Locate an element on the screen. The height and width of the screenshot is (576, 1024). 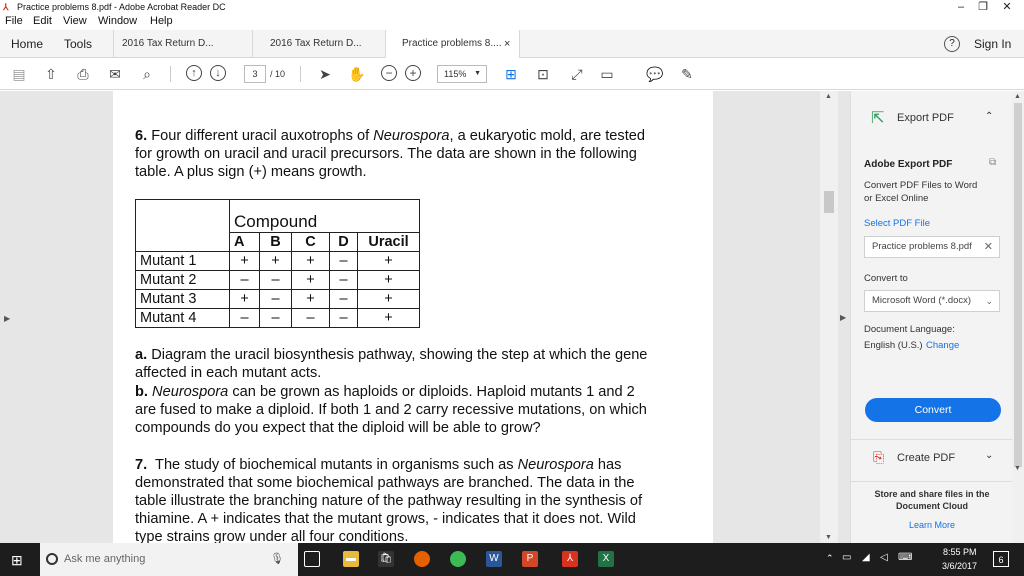
word-icon: W is located at coordinates (494, 559).